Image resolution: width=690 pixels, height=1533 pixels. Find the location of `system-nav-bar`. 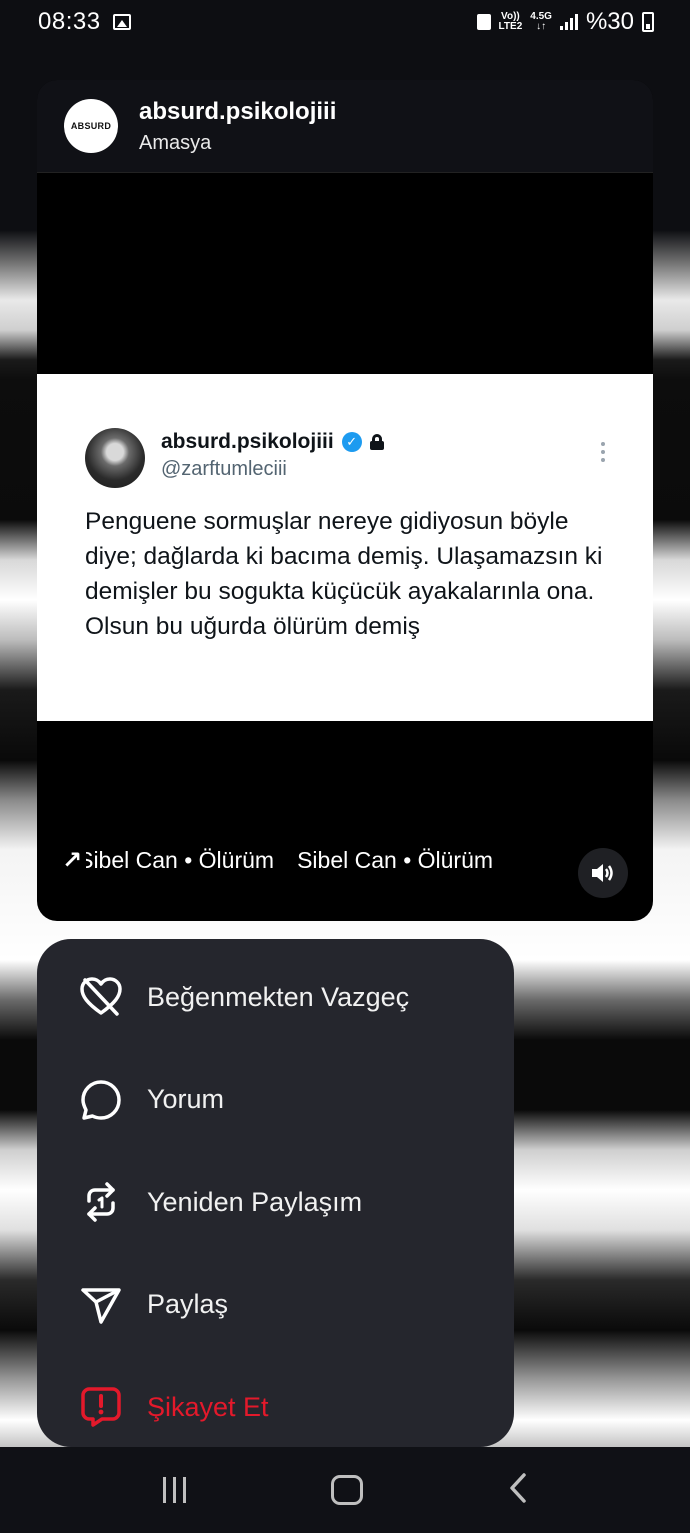

system-nav-bar is located at coordinates (345, 1490).